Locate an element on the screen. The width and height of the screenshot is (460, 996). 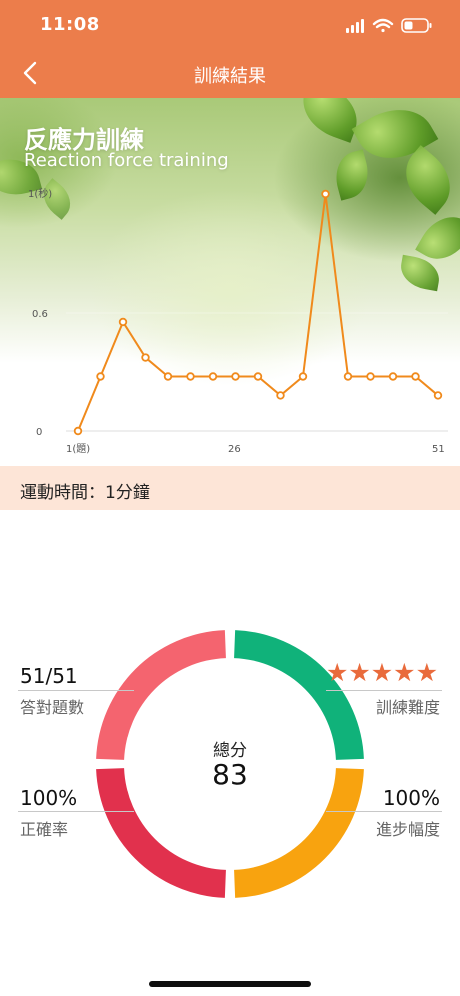
y-tick-label: 0 is located at coordinates (39, 432).